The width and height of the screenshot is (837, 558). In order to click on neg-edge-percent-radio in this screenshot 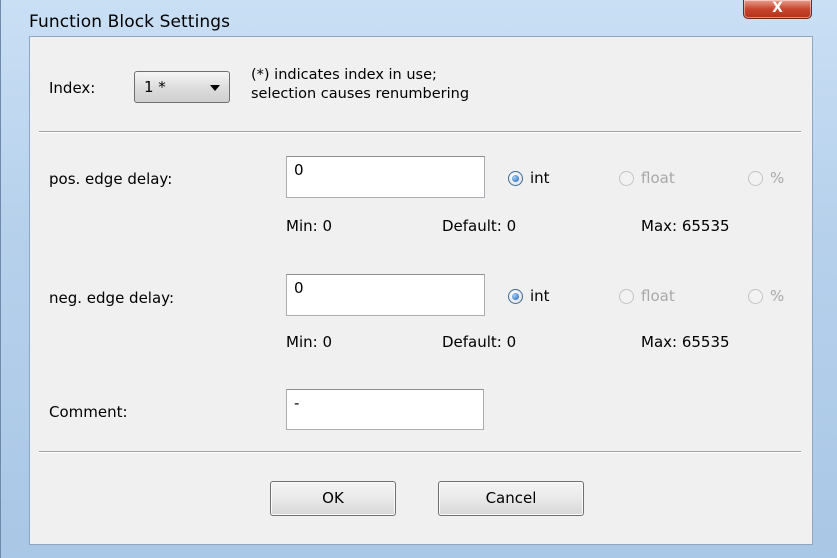, I will do `click(755, 296)`.